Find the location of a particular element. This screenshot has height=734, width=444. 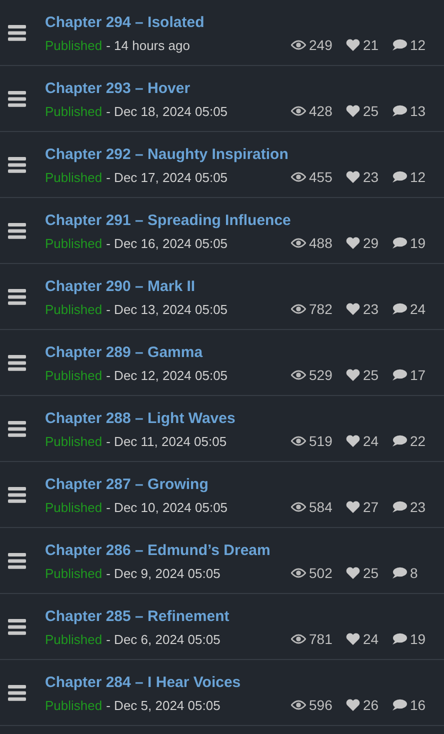

chapter-title-link: Chapter 289 – Gamma is located at coordinates (124, 352).